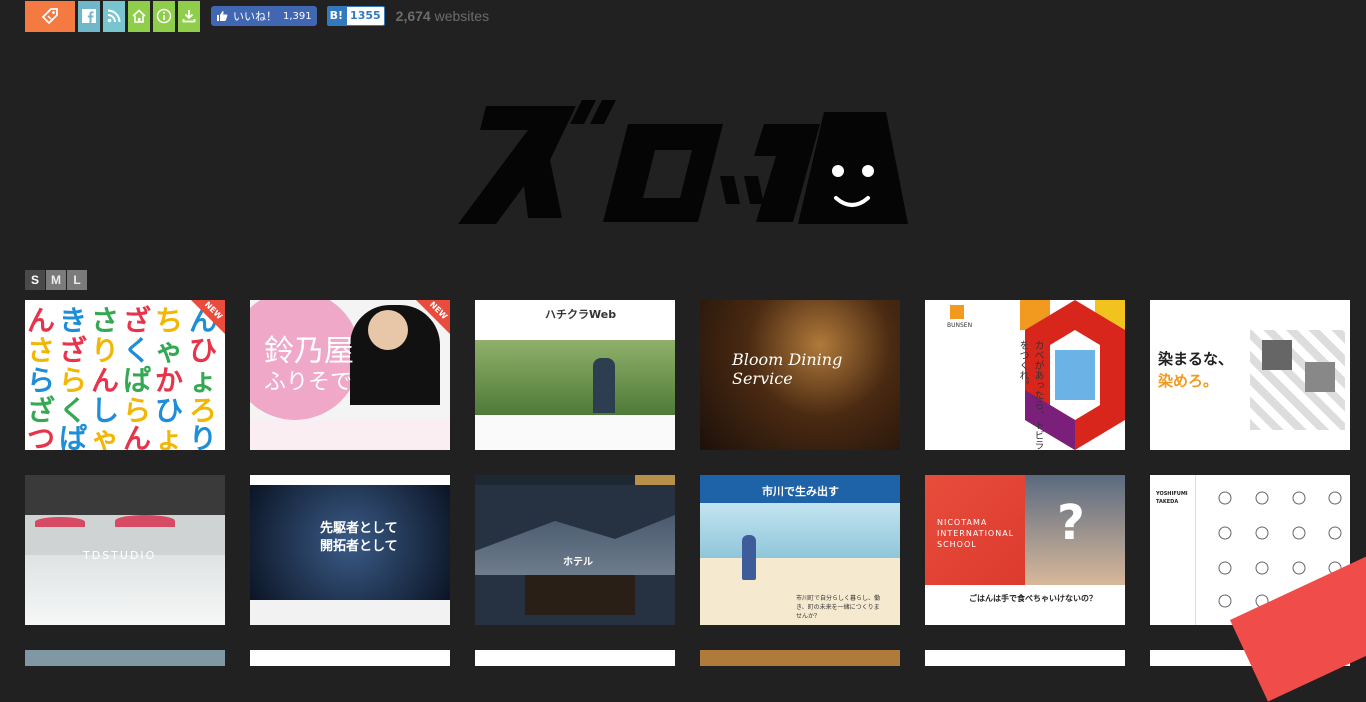 This screenshot has width=1366, height=702. I want to click on sea-sky, so click(800, 530).